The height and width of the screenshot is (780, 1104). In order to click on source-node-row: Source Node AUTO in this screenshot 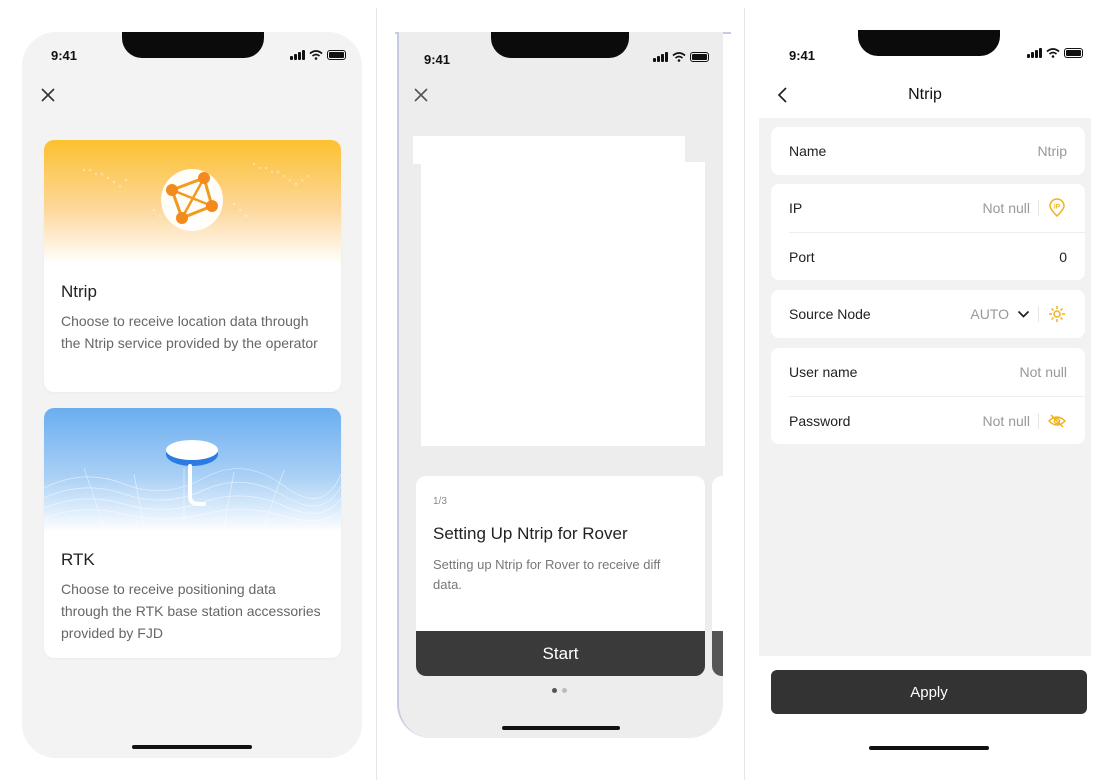, I will do `click(928, 314)`.